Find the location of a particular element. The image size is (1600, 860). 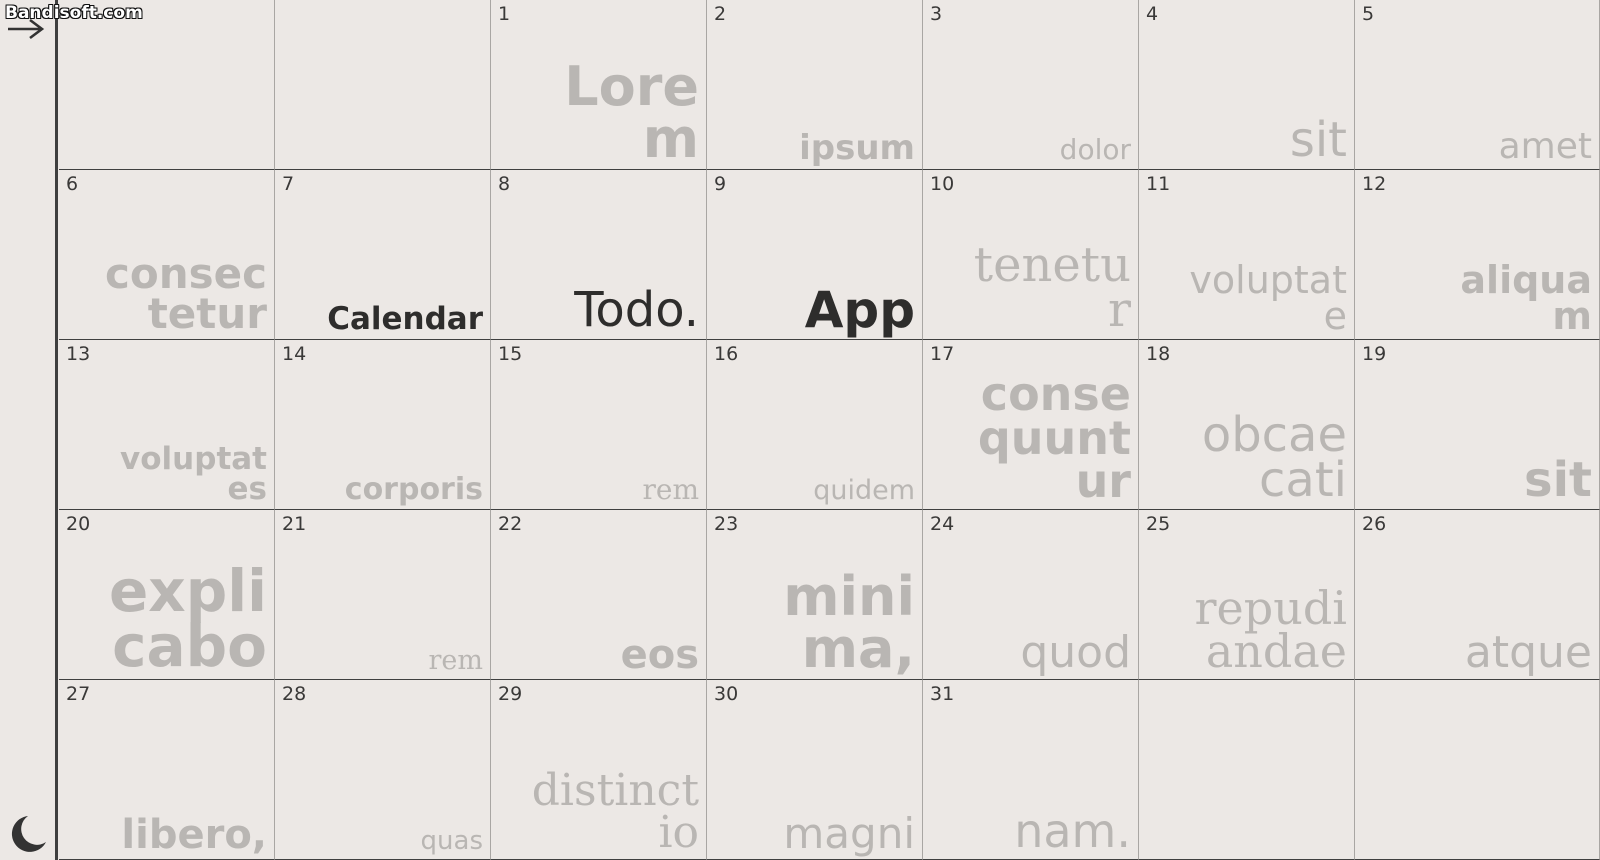

day-number: 19 is located at coordinates (1374, 354).